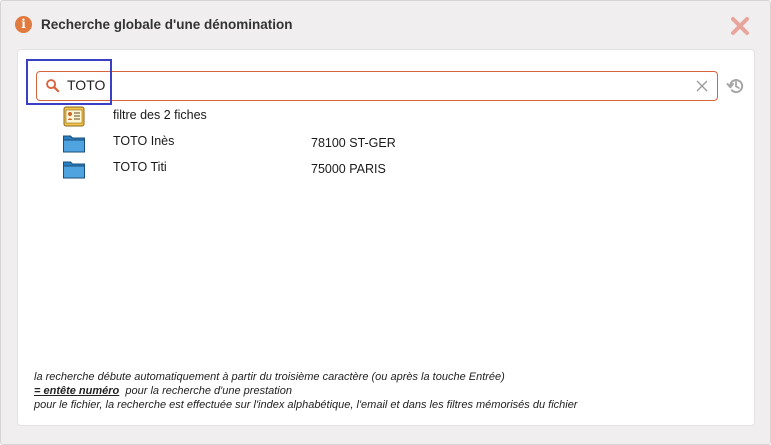 This screenshot has height=445, width=771. I want to click on result-row-toto-titi: TOTO Titi 75000 PARIS, so click(398, 168).